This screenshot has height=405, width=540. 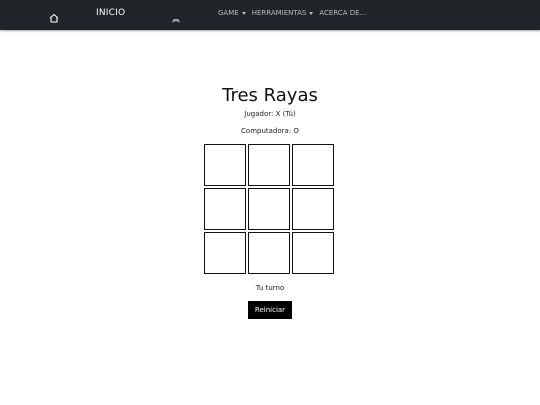 I want to click on reset-button: Reiniciar, so click(x=270, y=310).